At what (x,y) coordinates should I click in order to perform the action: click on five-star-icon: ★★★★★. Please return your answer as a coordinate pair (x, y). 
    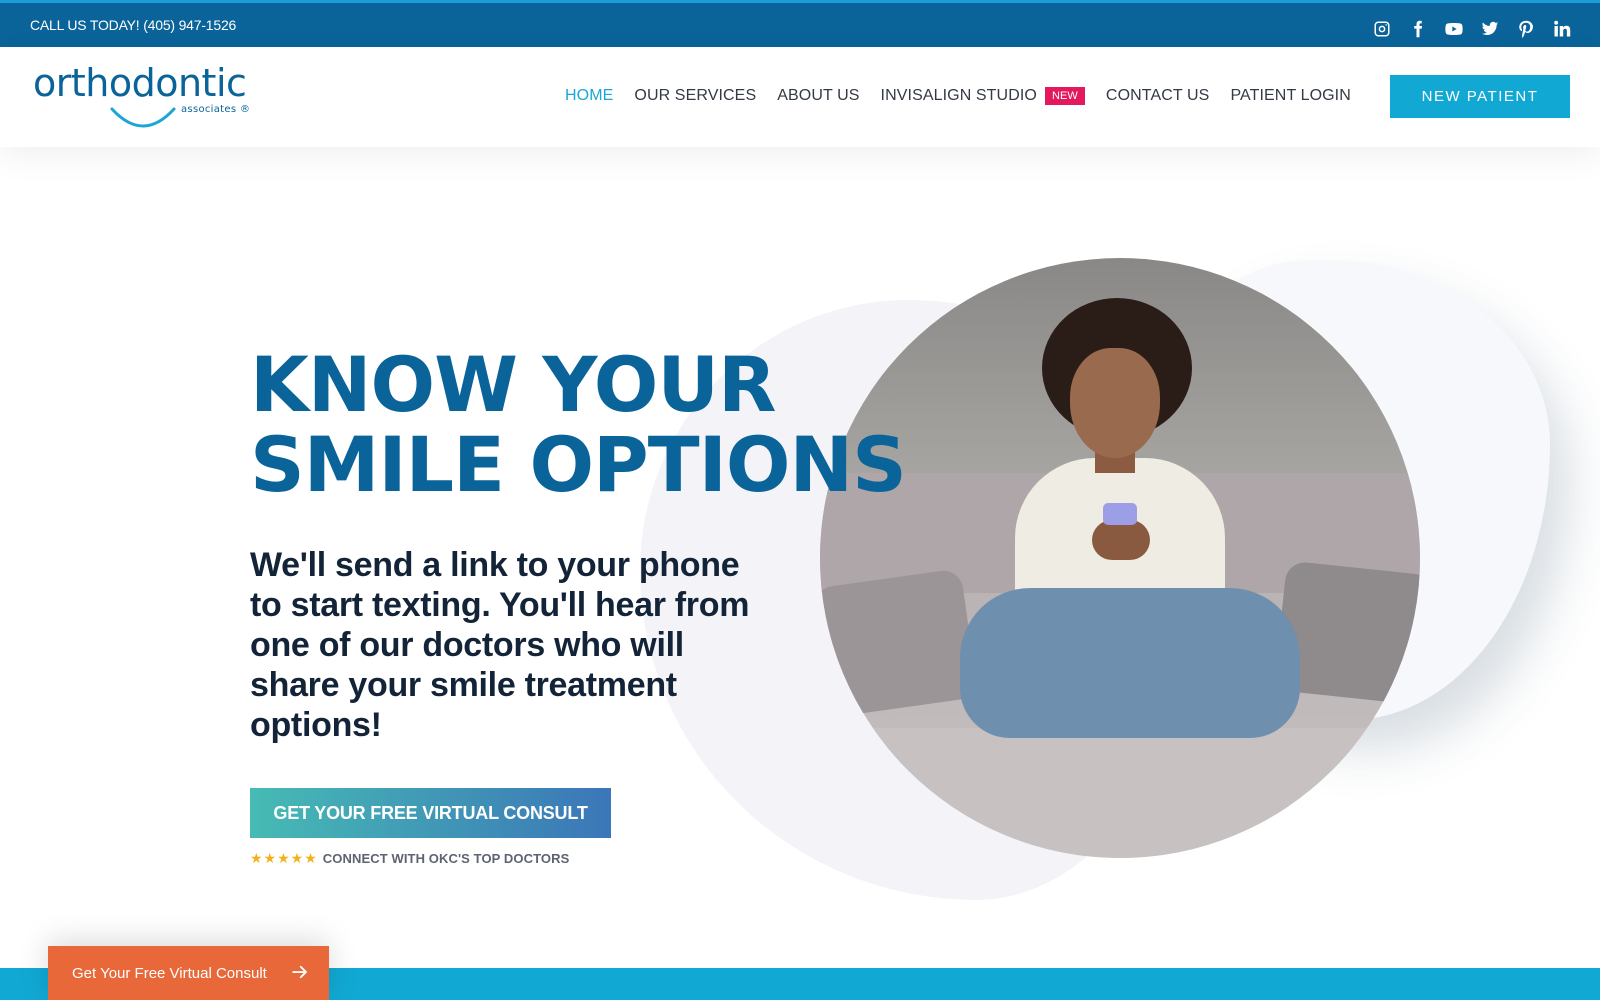
    Looking at the image, I should click on (284, 858).